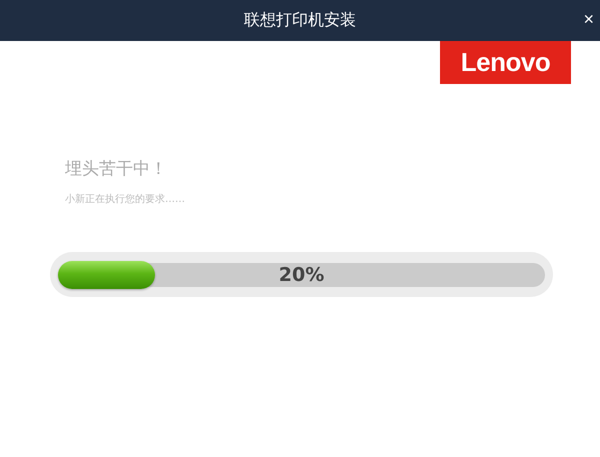 The image size is (600, 457). I want to click on status-heading: 埋头苦干中！, so click(116, 169).